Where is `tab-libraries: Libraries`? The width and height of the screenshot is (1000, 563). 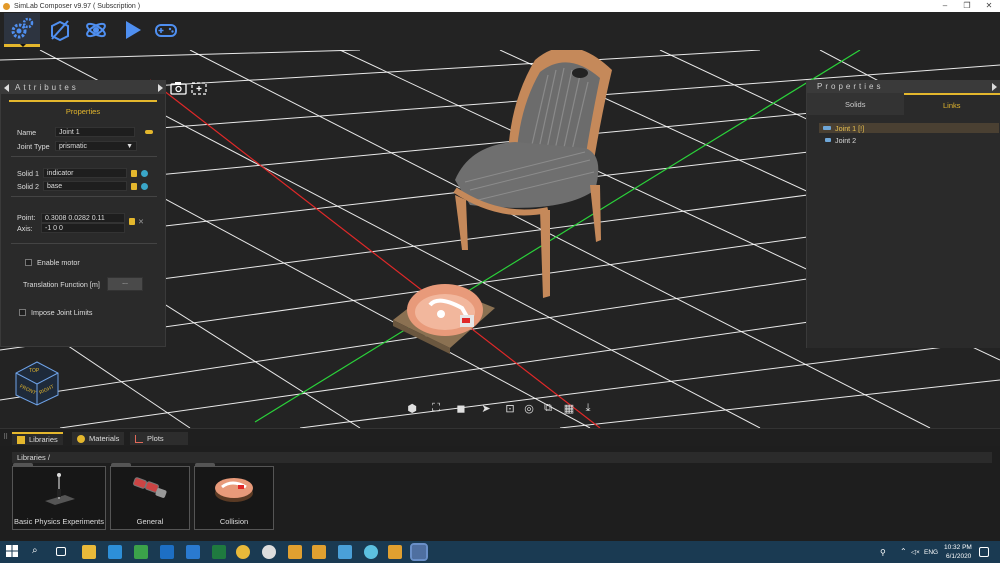
tab-libraries: Libraries is located at coordinates (37, 438).